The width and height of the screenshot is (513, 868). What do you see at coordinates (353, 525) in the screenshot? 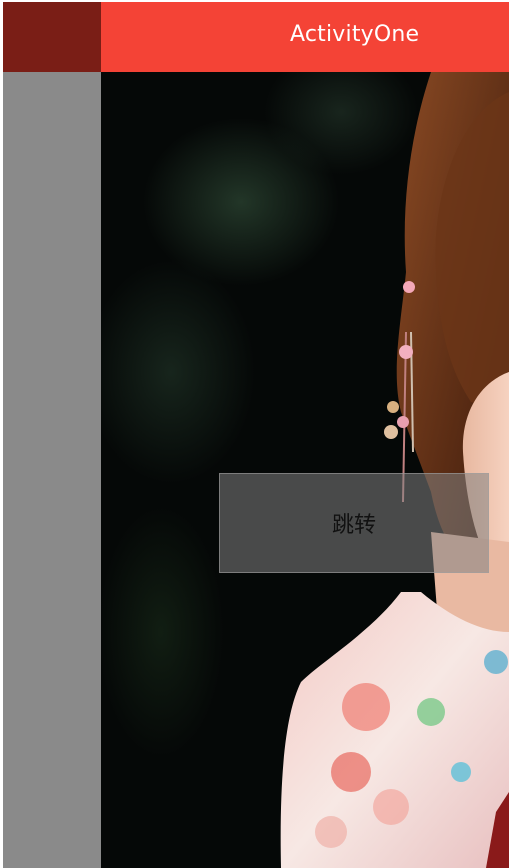
I see `jump-button-label: 跳转` at bounding box center [353, 525].